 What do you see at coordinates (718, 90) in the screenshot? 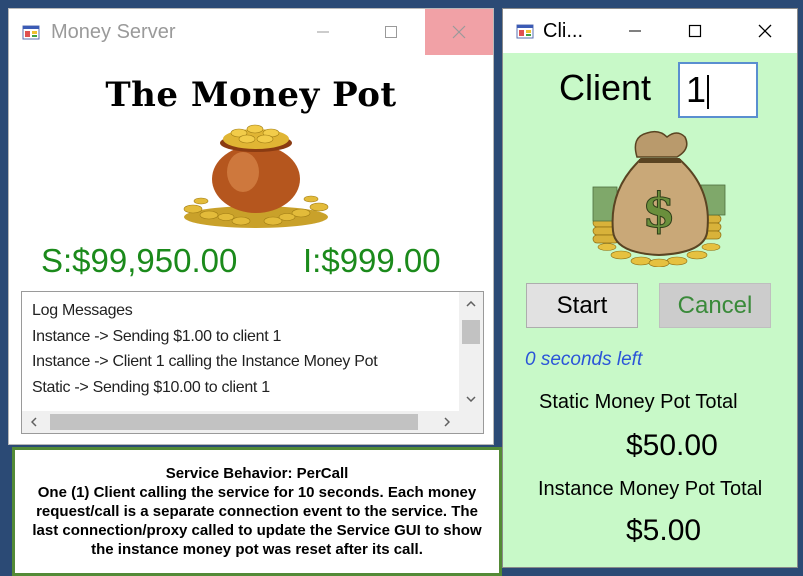
I see `client-number-input: 1` at bounding box center [718, 90].